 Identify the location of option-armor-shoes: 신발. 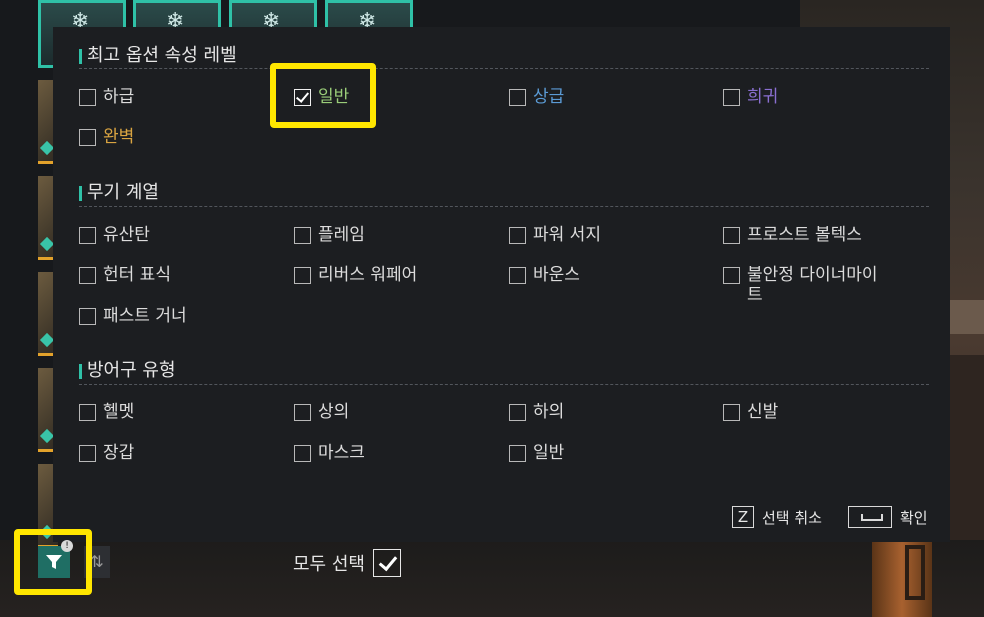
(750, 412).